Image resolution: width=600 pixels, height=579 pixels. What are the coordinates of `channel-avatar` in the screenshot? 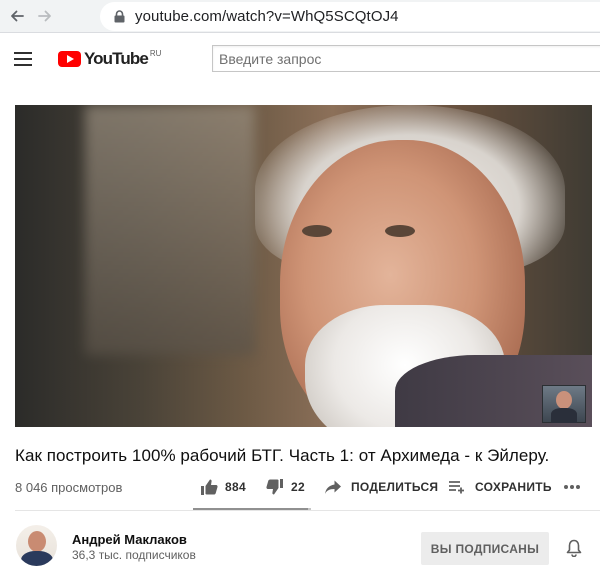 It's located at (36, 545).